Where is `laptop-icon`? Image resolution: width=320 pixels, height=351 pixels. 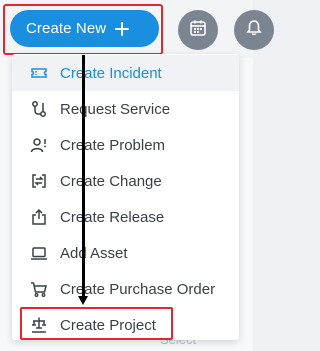 laptop-icon is located at coordinates (39, 253).